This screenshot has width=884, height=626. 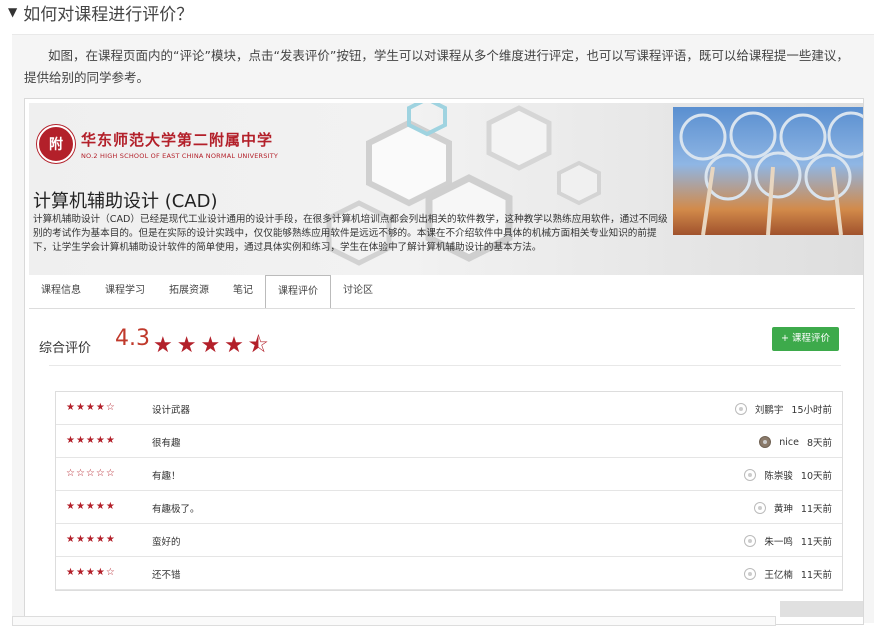 What do you see at coordinates (811, 410) in the screenshot?
I see `review-time: 15小时前` at bounding box center [811, 410].